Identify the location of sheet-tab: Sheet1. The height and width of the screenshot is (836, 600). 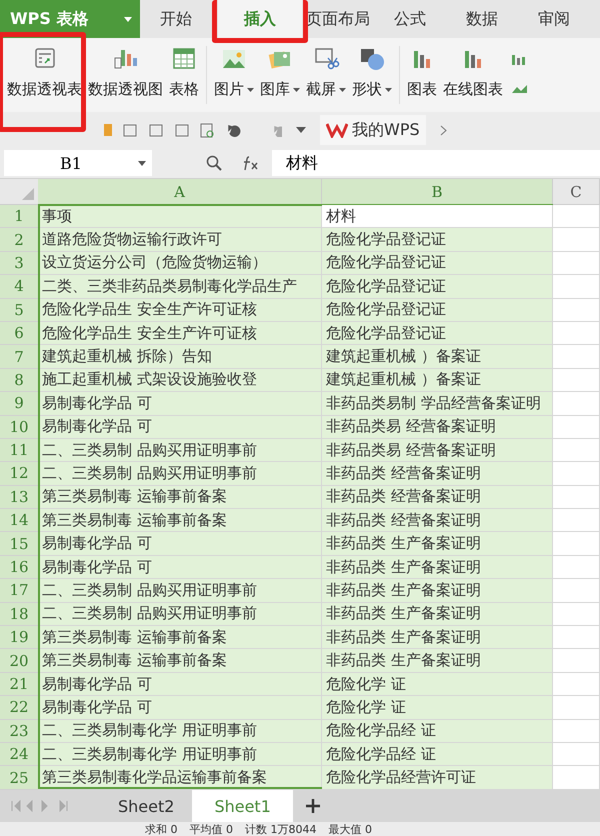
(242, 806).